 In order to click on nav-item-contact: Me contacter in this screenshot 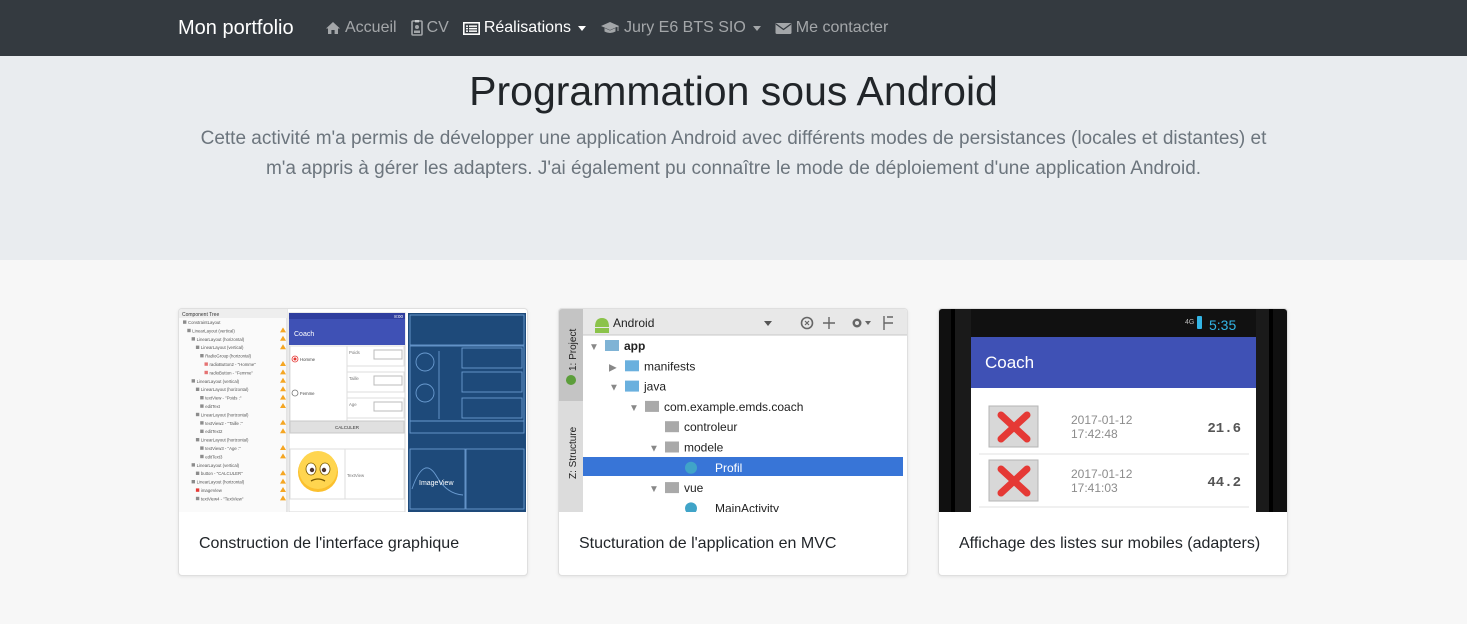, I will do `click(831, 28)`.